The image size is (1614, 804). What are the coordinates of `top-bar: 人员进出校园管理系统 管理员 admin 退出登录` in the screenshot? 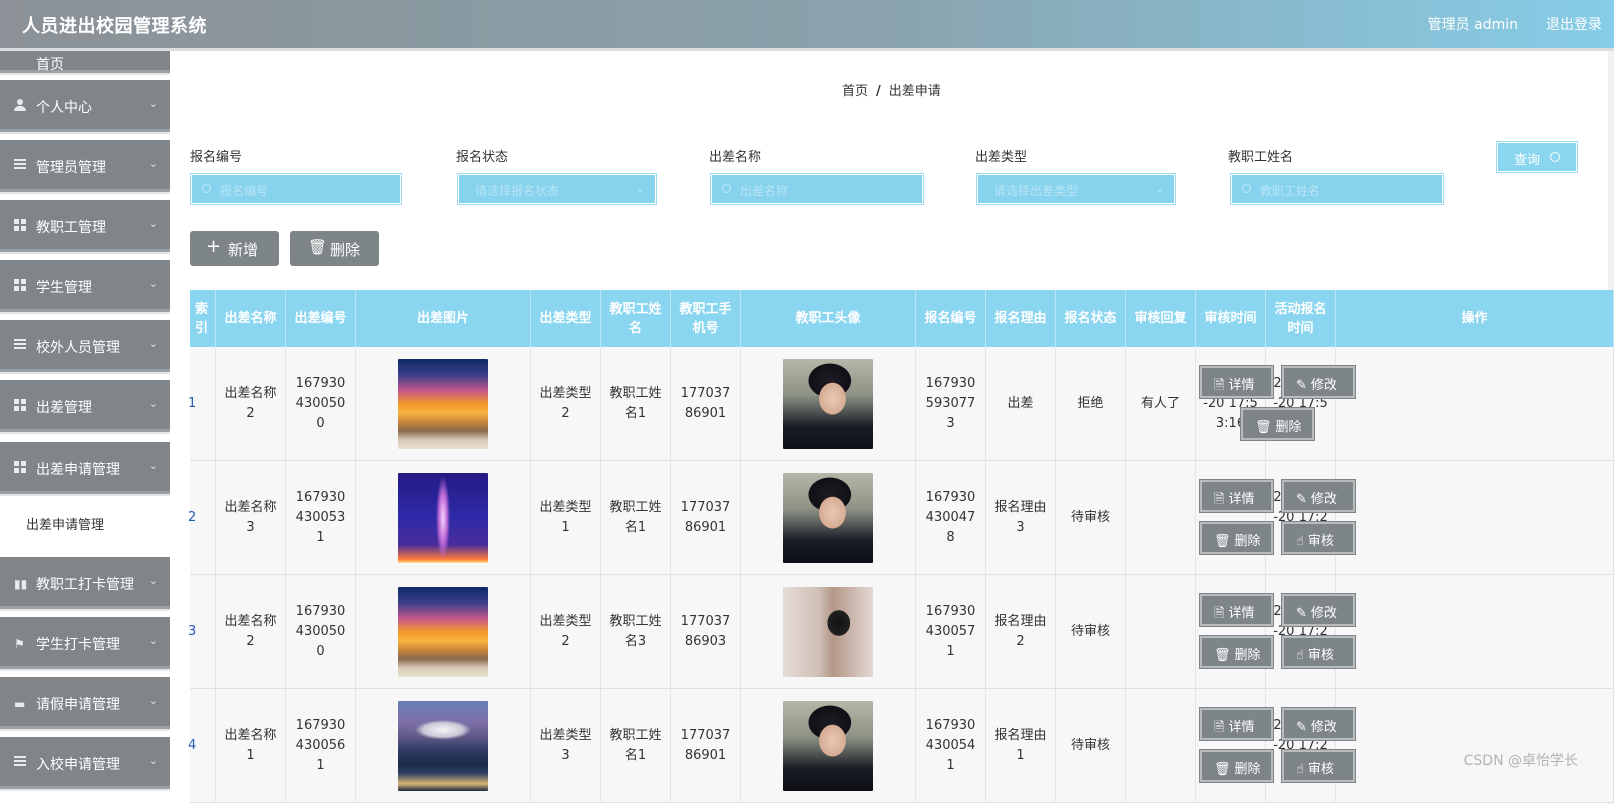 It's located at (807, 24).